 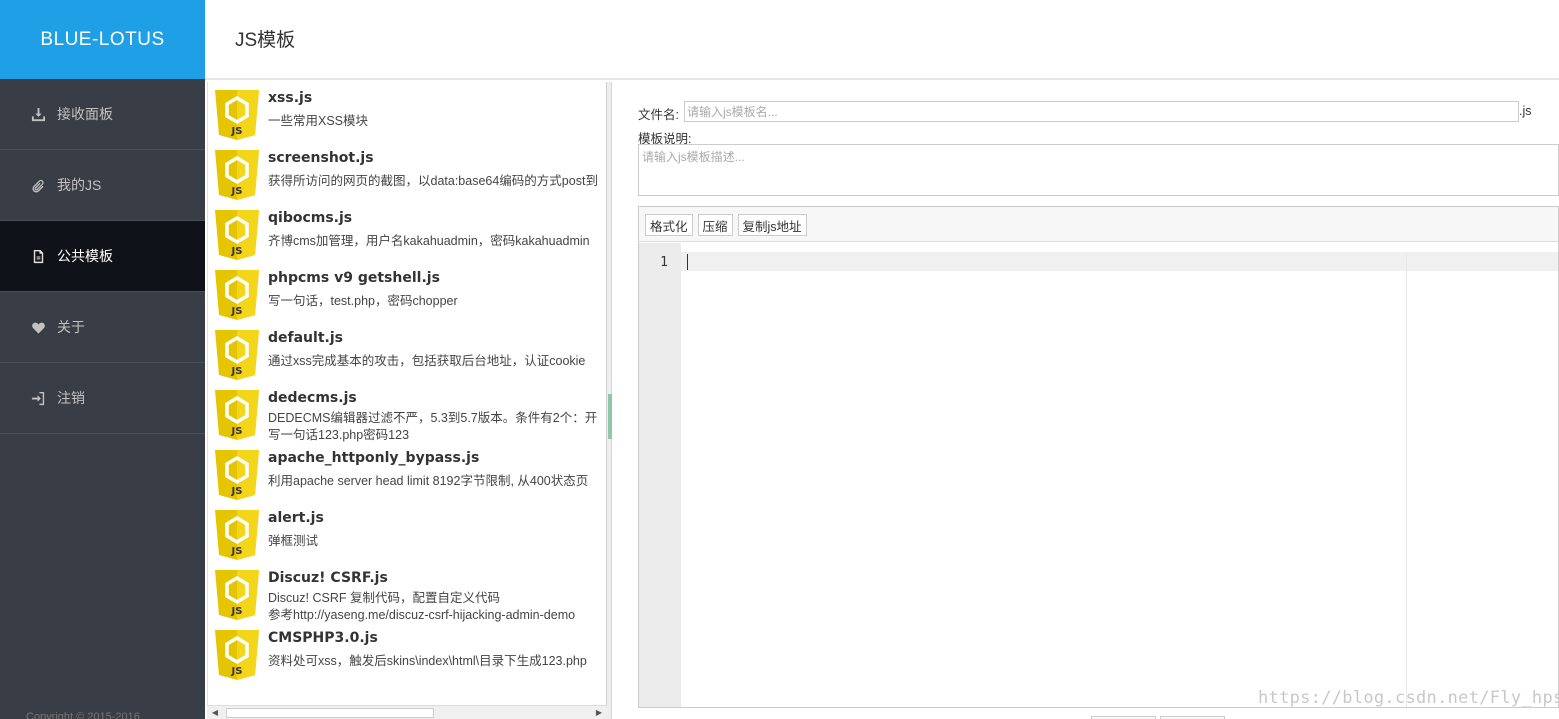 I want to click on text-cursor, so click(x=687, y=262).